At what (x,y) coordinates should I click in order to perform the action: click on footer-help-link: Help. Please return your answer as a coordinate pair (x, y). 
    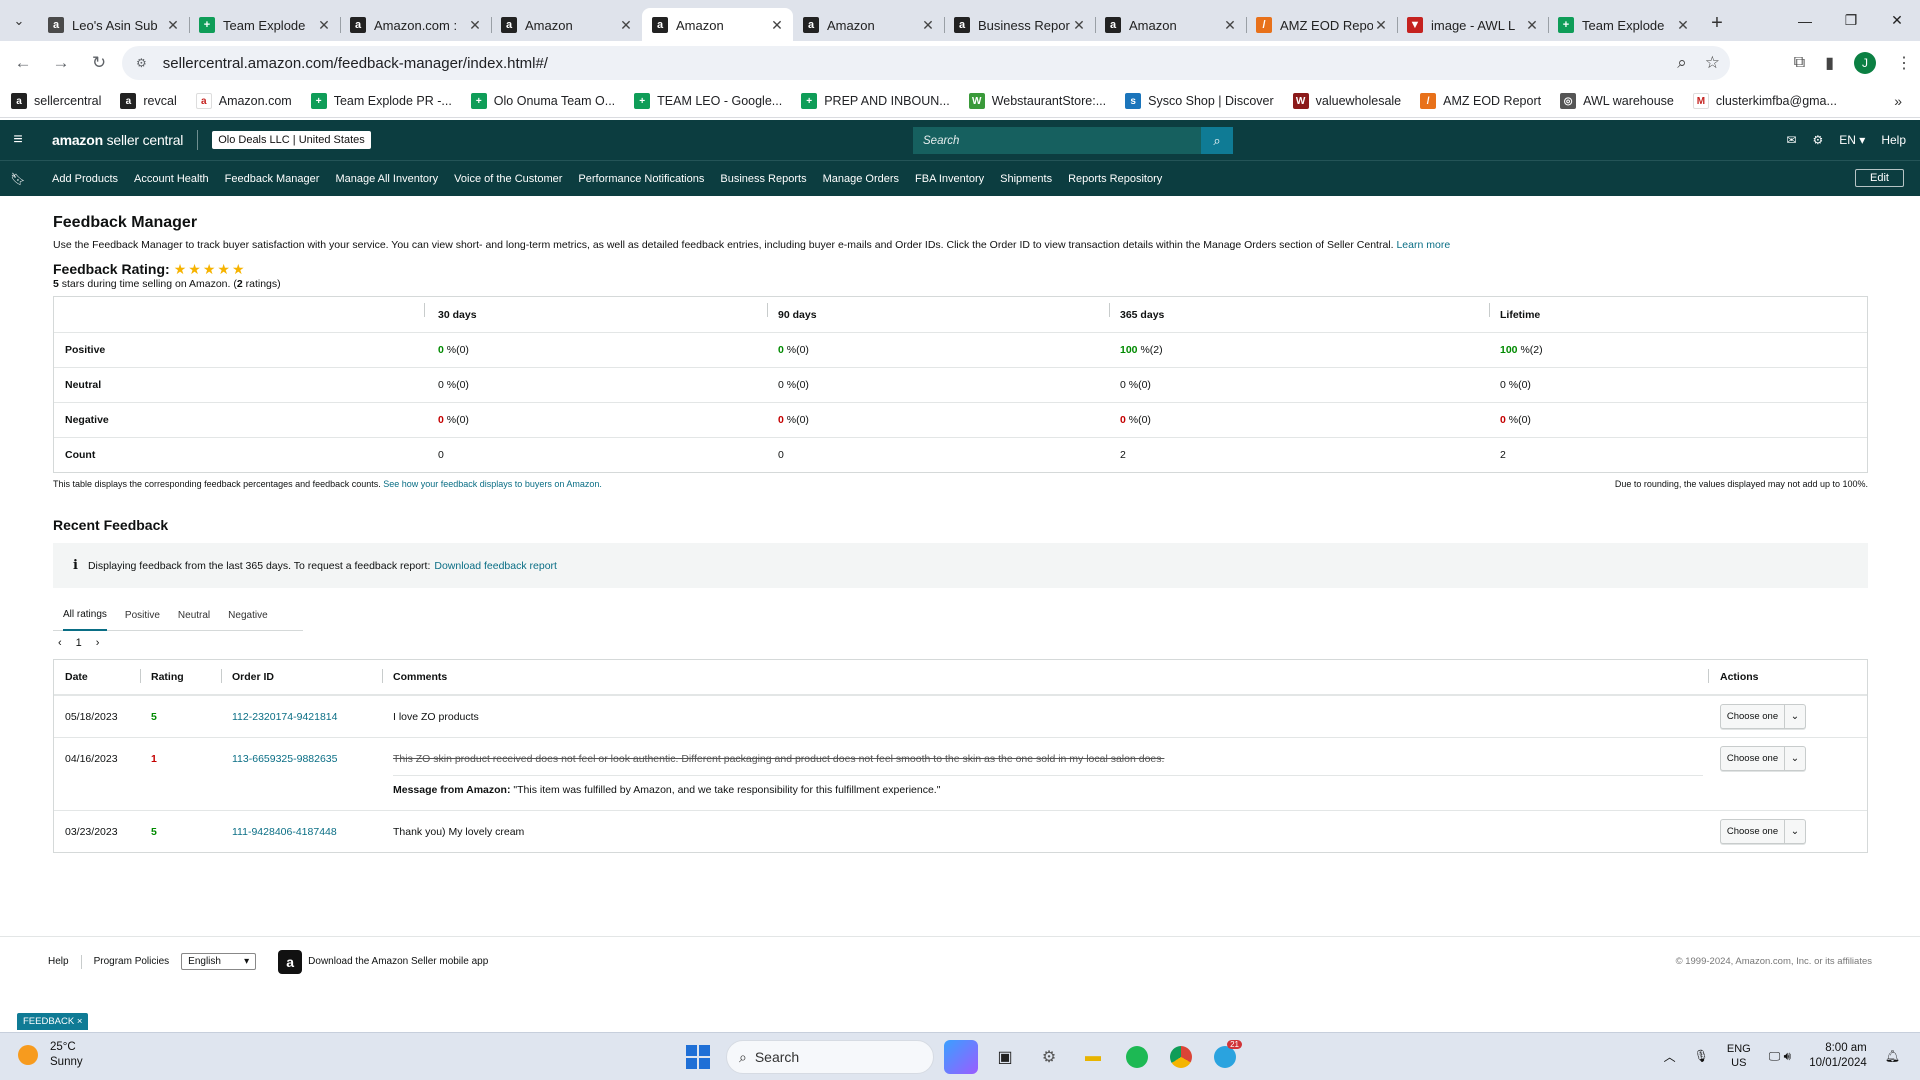
    Looking at the image, I should click on (58, 961).